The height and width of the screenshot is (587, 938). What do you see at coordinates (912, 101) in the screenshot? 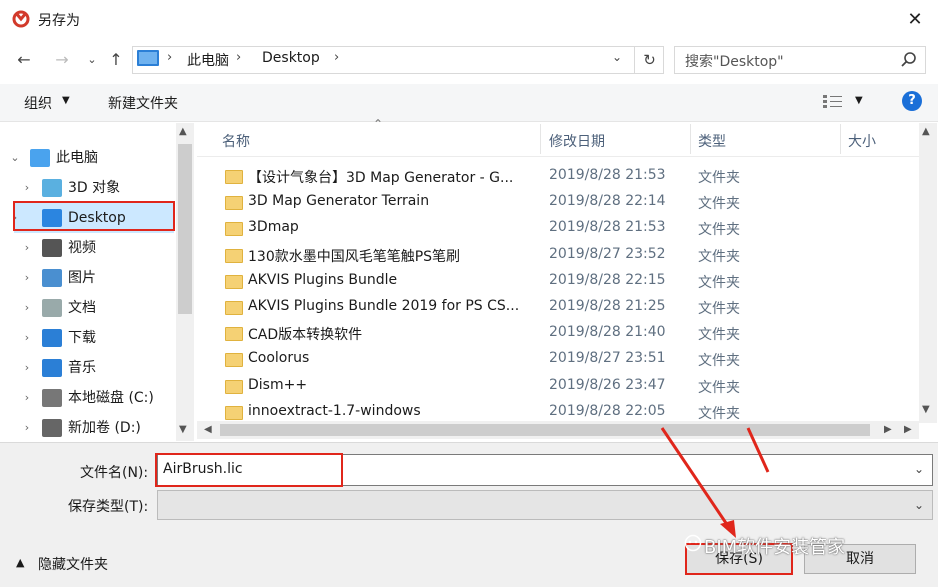
I see `help-icon: ?` at bounding box center [912, 101].